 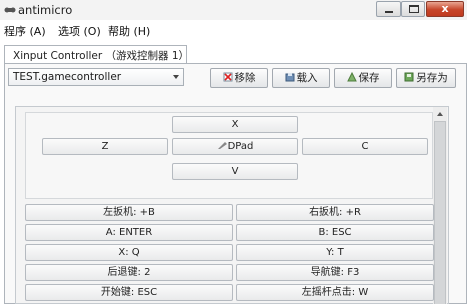 What do you see at coordinates (129, 292) in the screenshot?
I see `mapping-button-left: 开始键: ESC` at bounding box center [129, 292].